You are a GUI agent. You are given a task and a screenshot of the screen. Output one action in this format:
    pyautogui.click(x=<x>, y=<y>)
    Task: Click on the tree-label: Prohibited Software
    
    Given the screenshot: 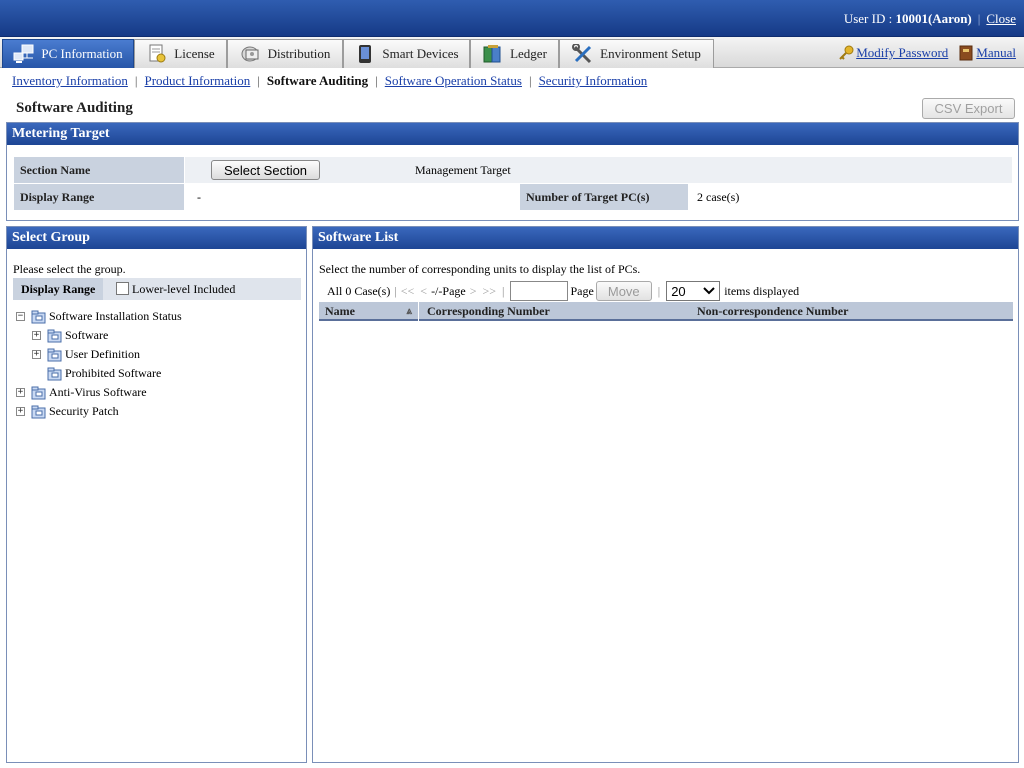 What is the action you would take?
    pyautogui.click(x=113, y=373)
    